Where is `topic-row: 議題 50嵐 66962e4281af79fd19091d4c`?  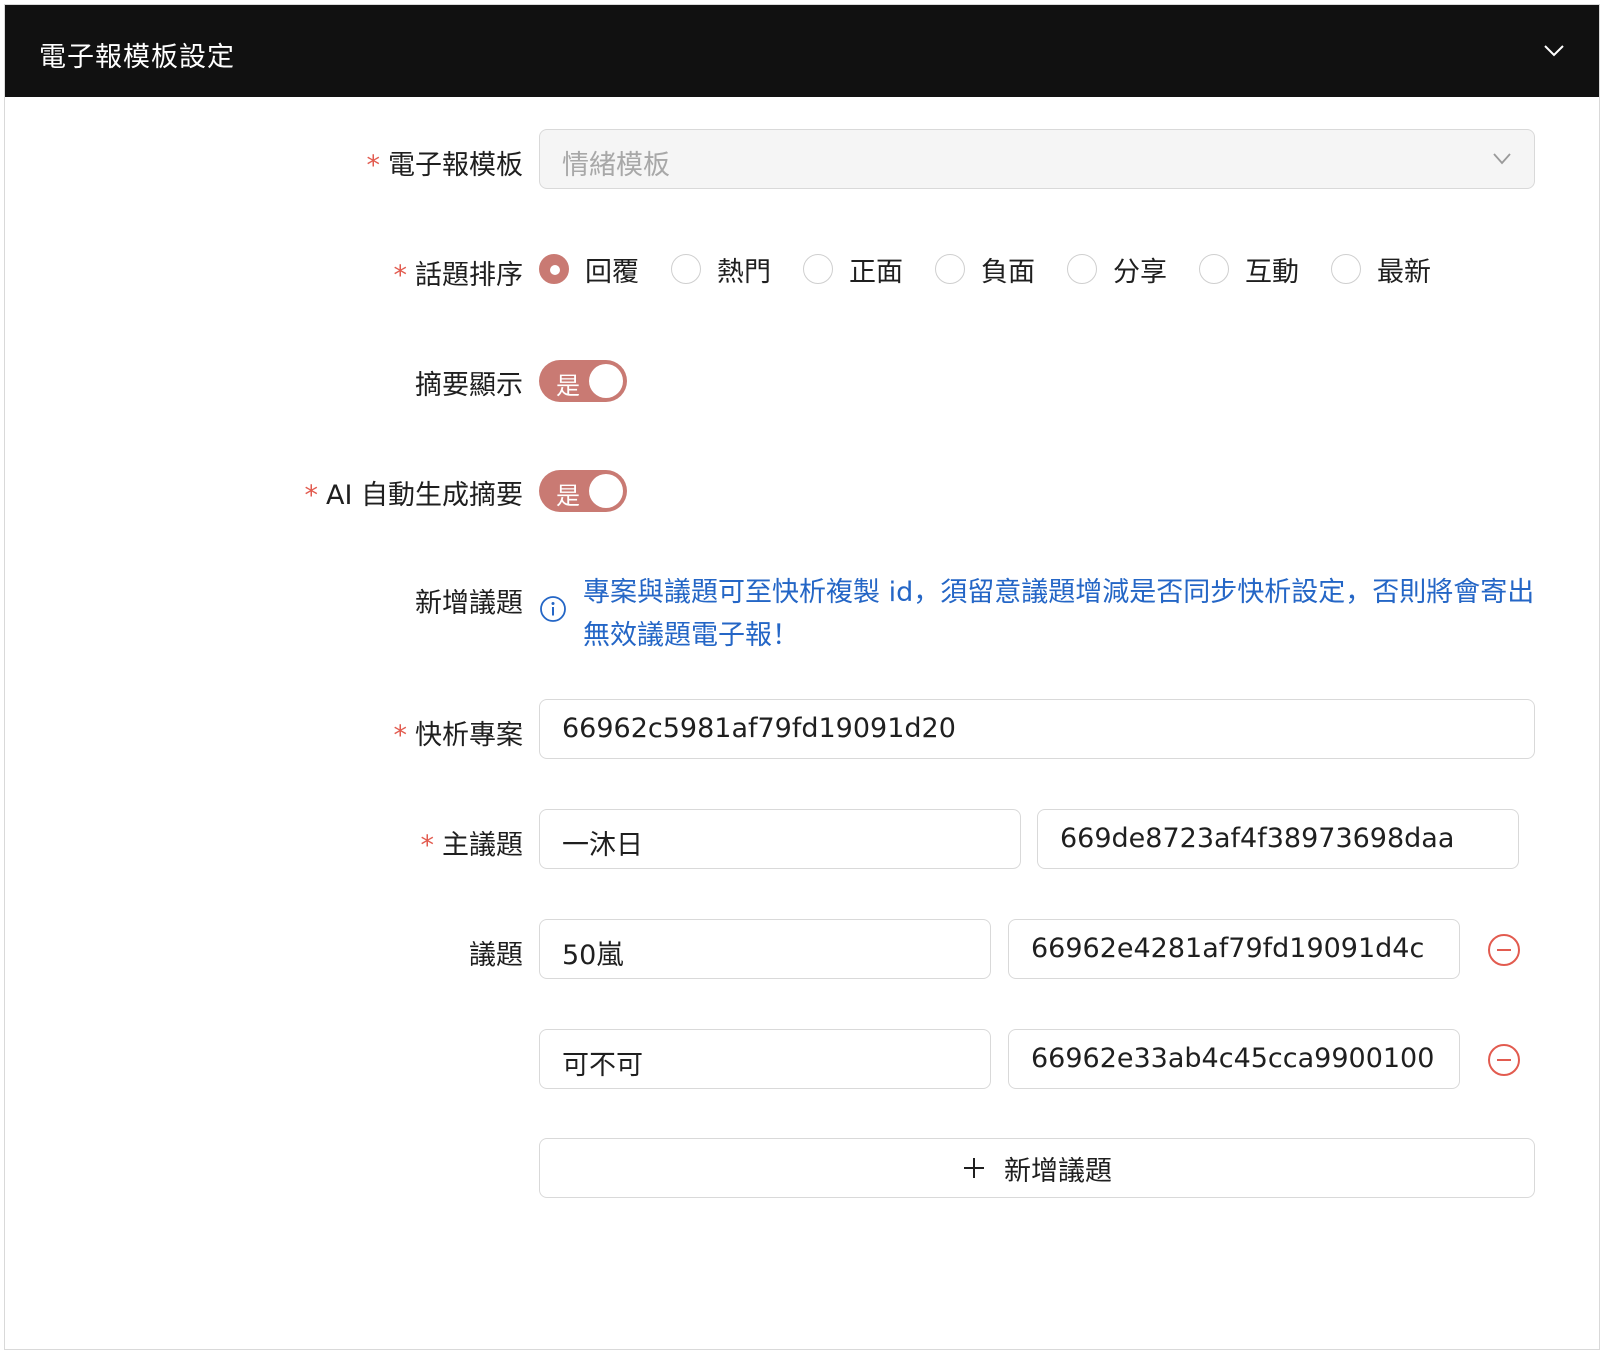
topic-row: 議題 50嵐 66962e4281af79fd19091d4c is located at coordinates (802, 950).